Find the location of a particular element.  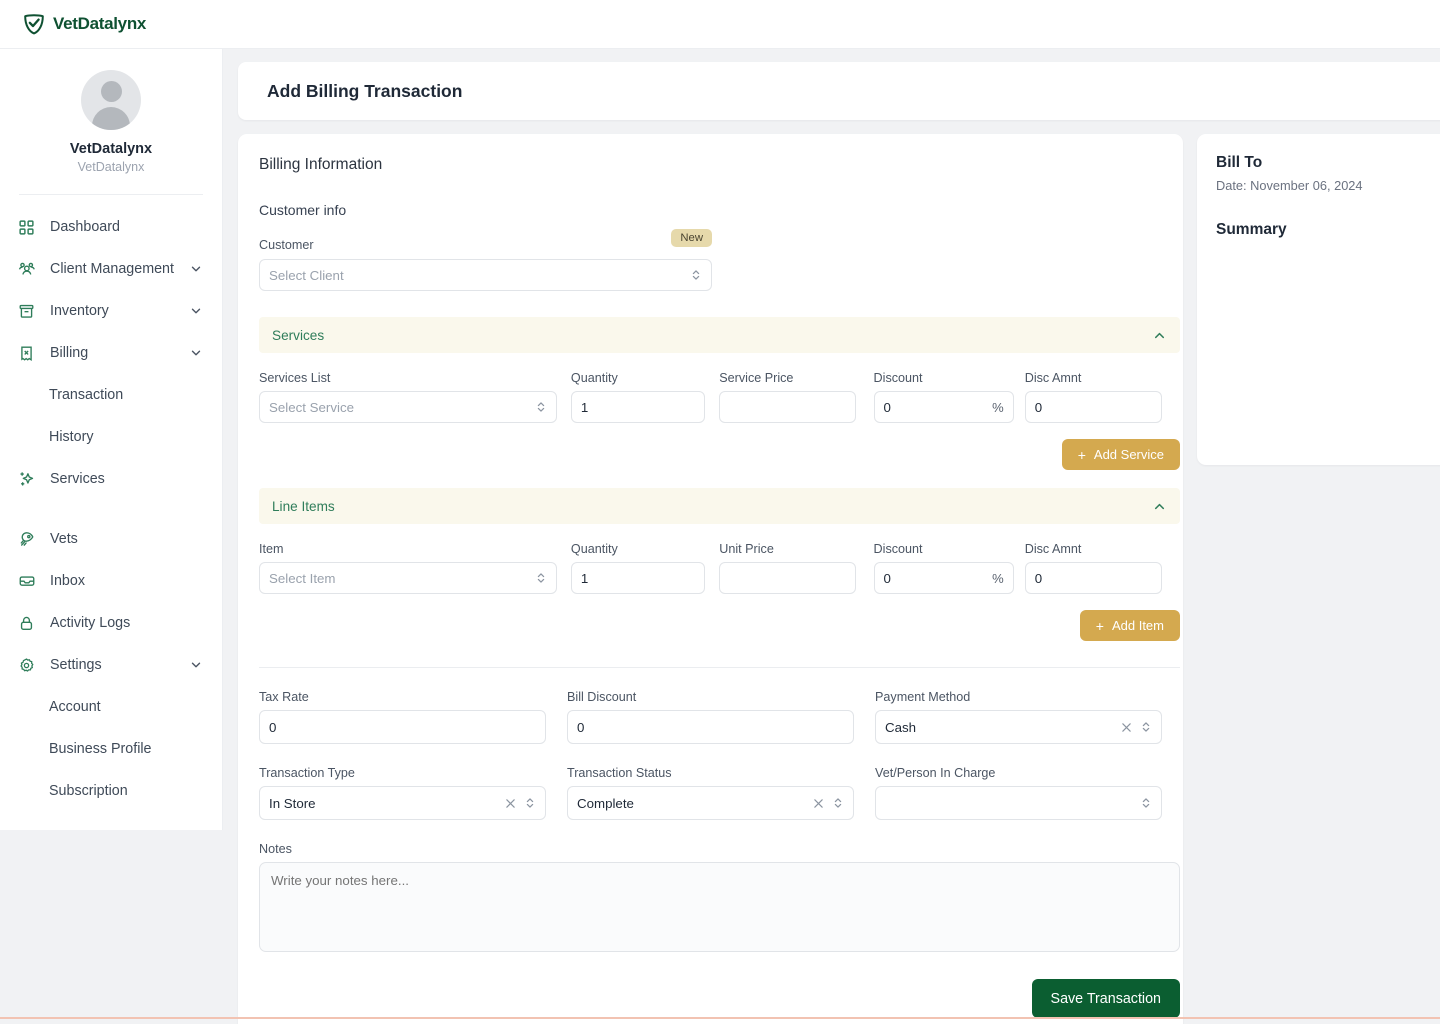

services-section-header: Services is located at coordinates (719, 335).